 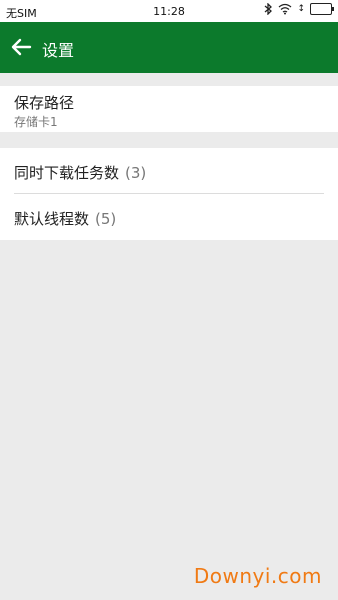 What do you see at coordinates (169, 109) in the screenshot?
I see `save-path-item: 保存路径 存储卡1` at bounding box center [169, 109].